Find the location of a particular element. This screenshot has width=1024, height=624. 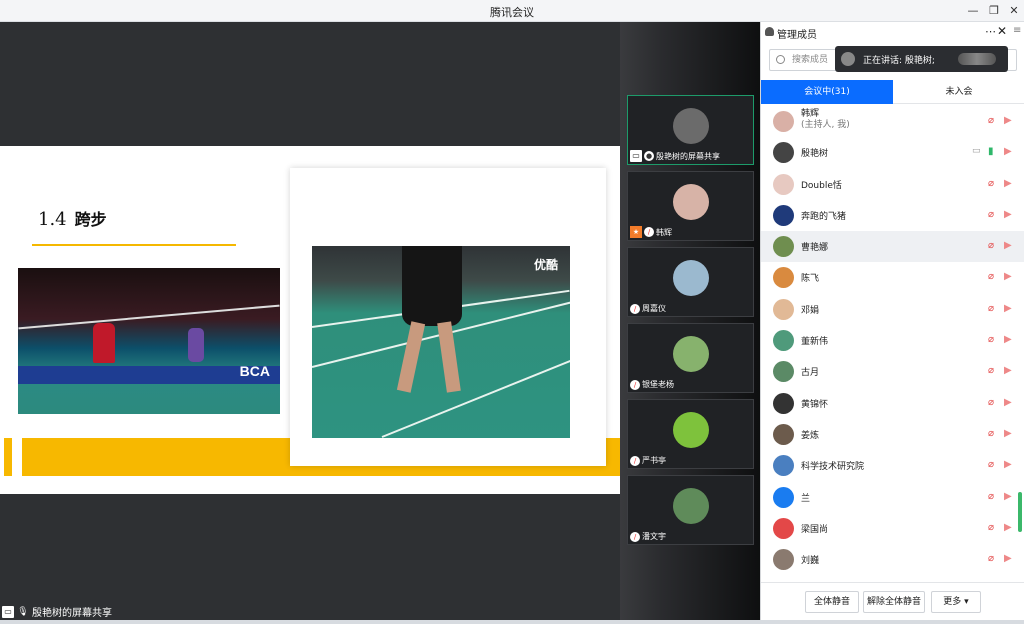

member-row: 董新伟 ⌀ ▶ is located at coordinates (892, 340).